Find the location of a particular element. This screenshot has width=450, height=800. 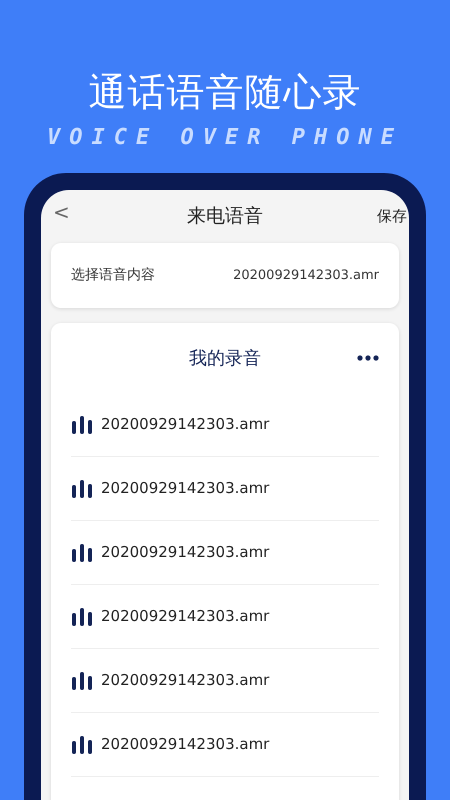

row-label: 选择语音内容 is located at coordinates (113, 275).